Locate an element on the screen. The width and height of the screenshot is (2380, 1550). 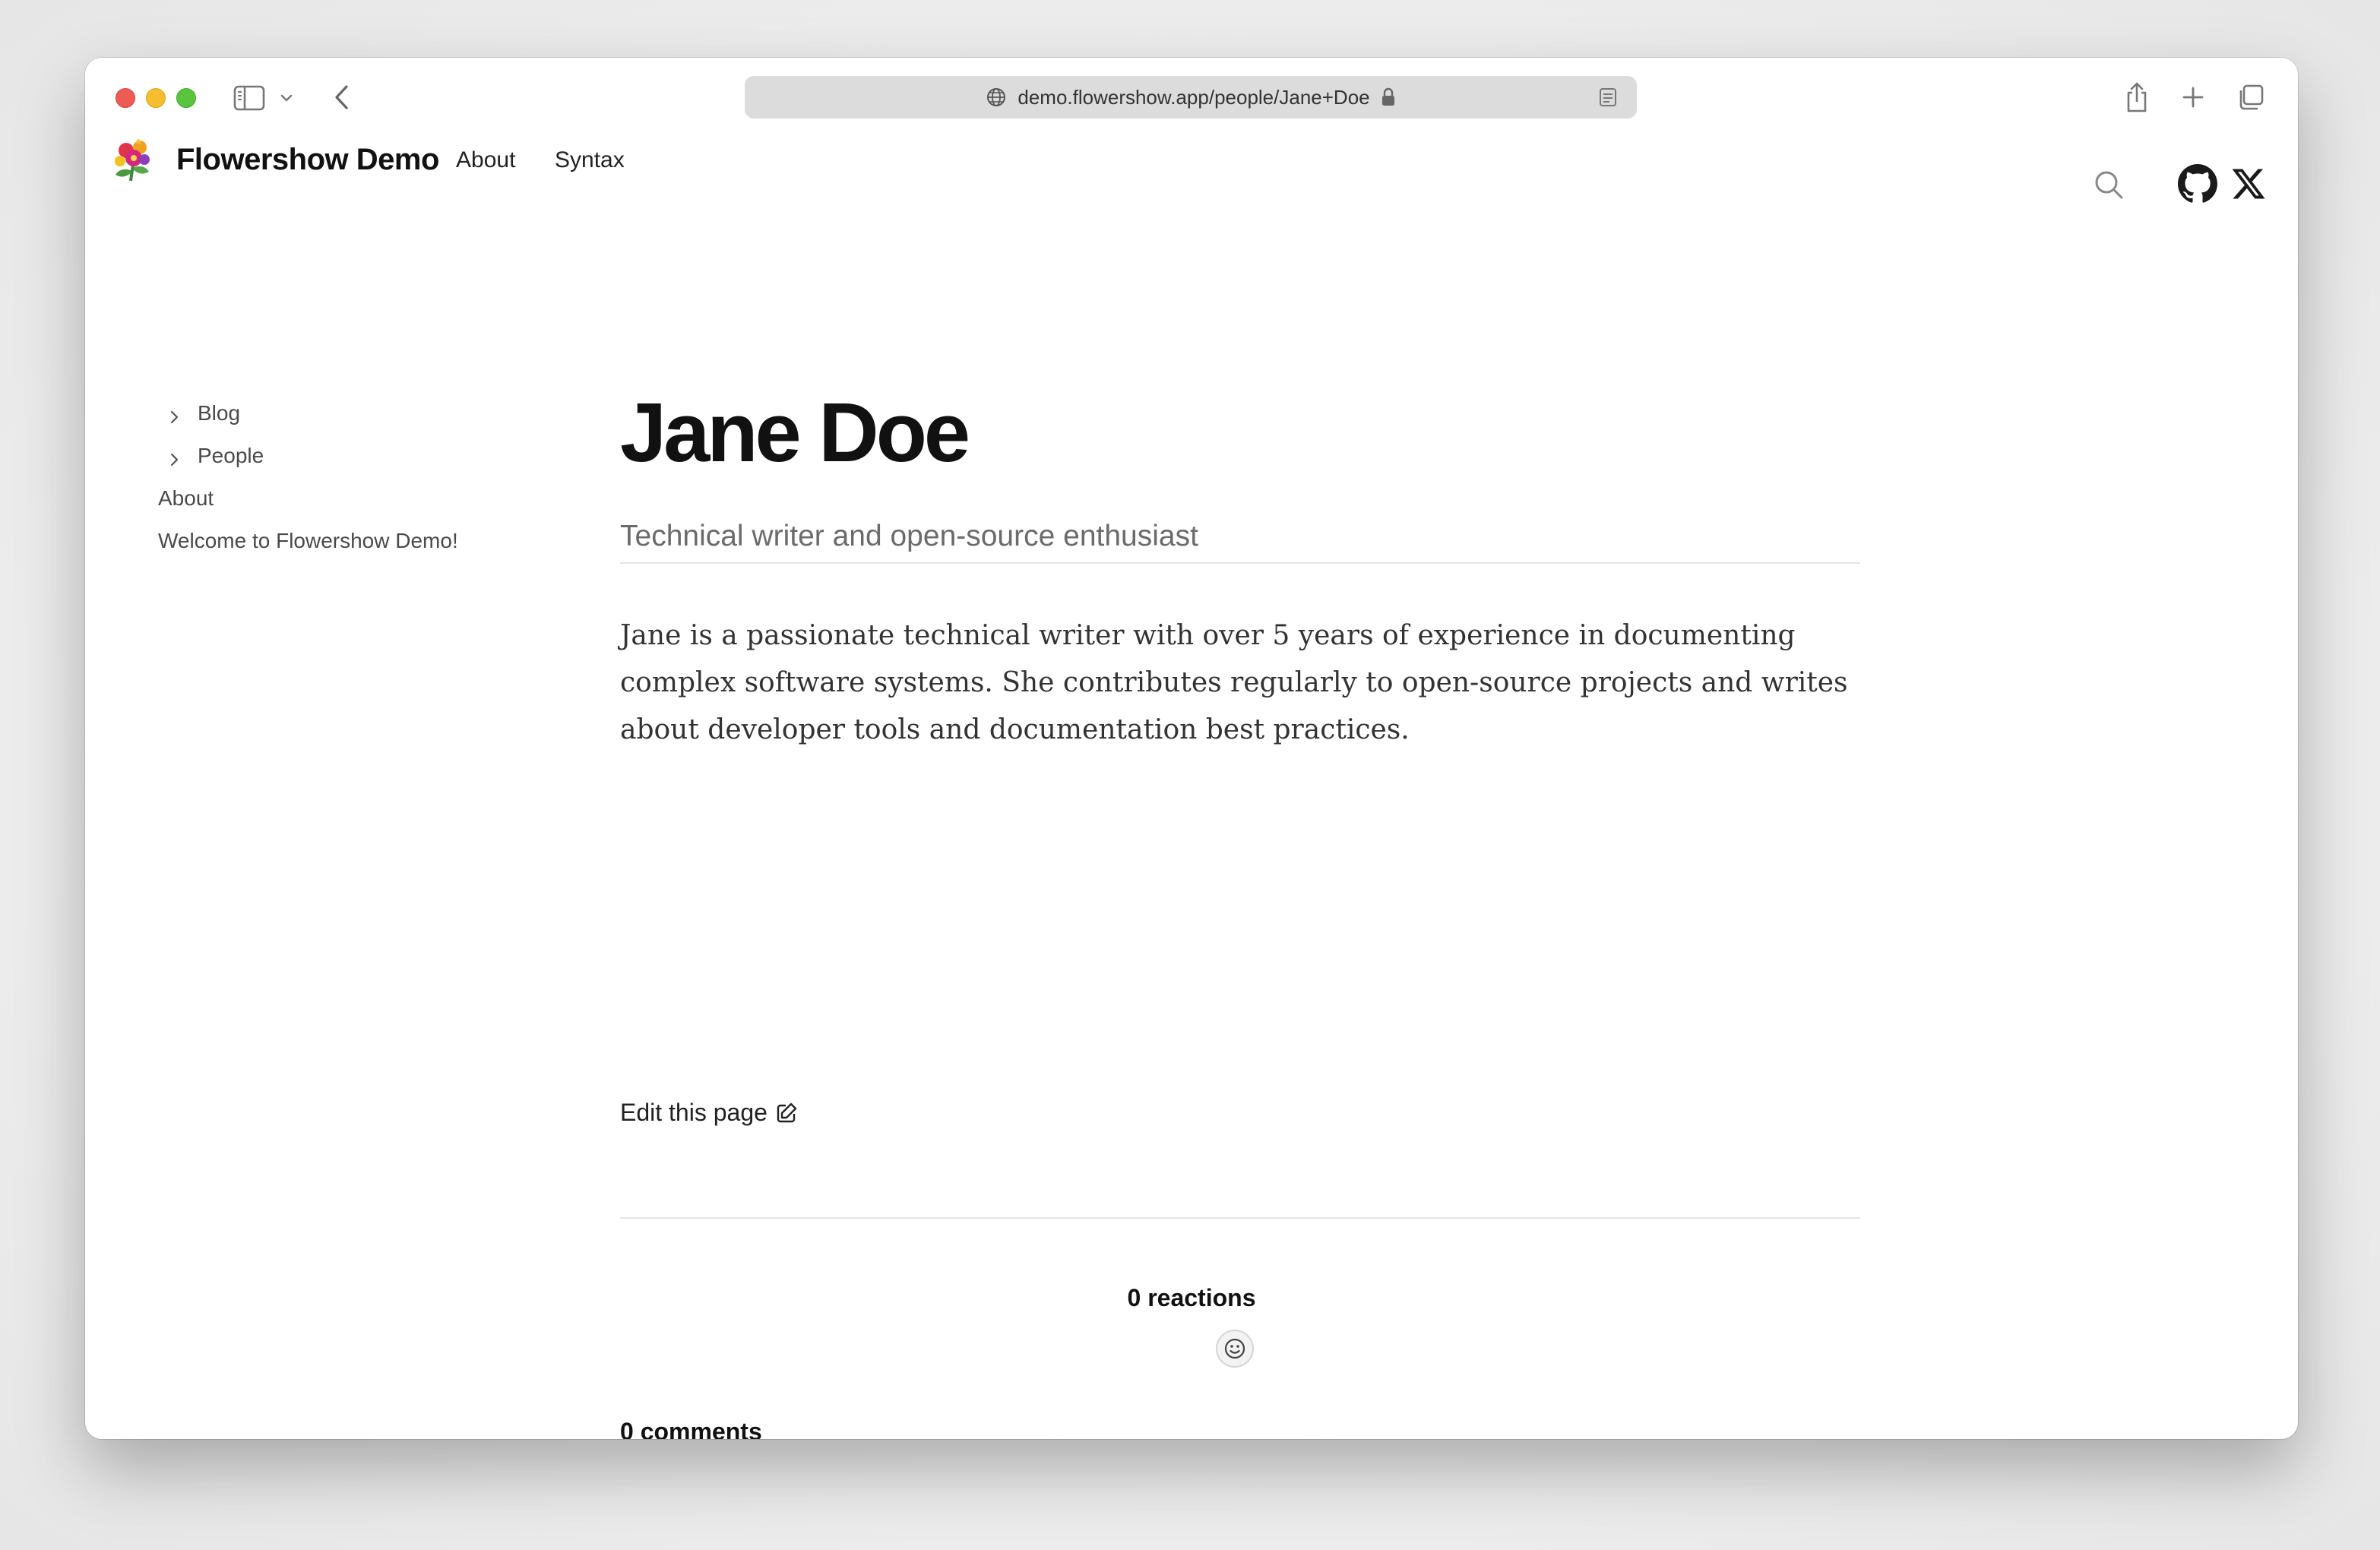
page-title: Jane Doe is located at coordinates (795, 432).